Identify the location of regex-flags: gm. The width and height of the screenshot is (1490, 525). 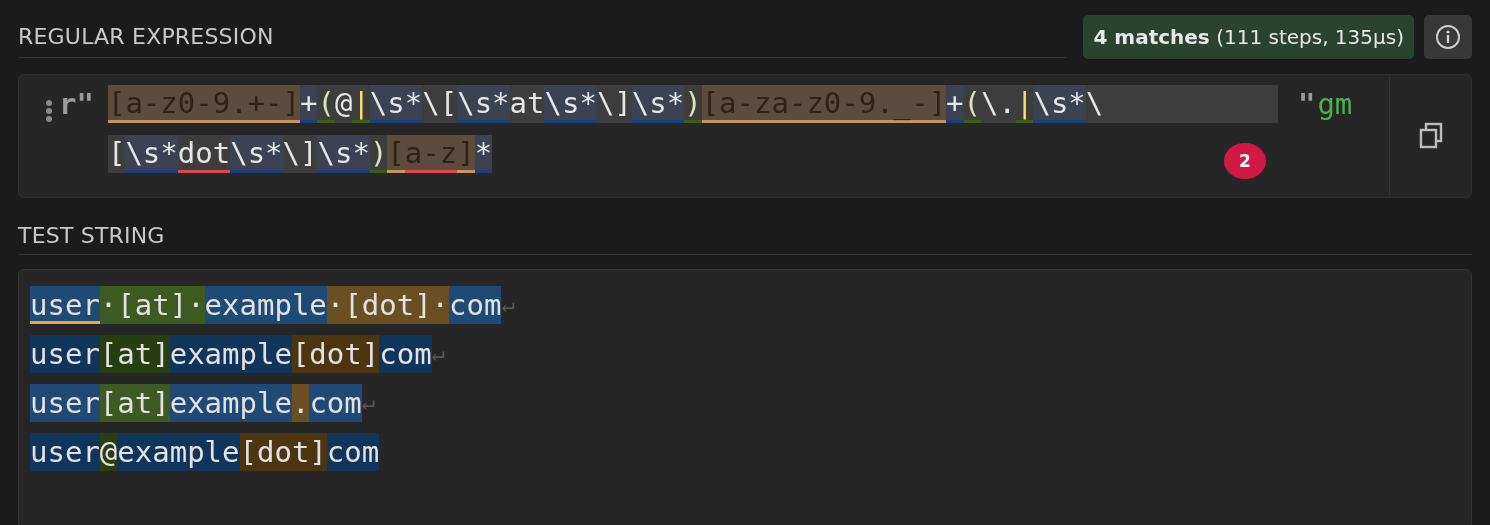
(1335, 104).